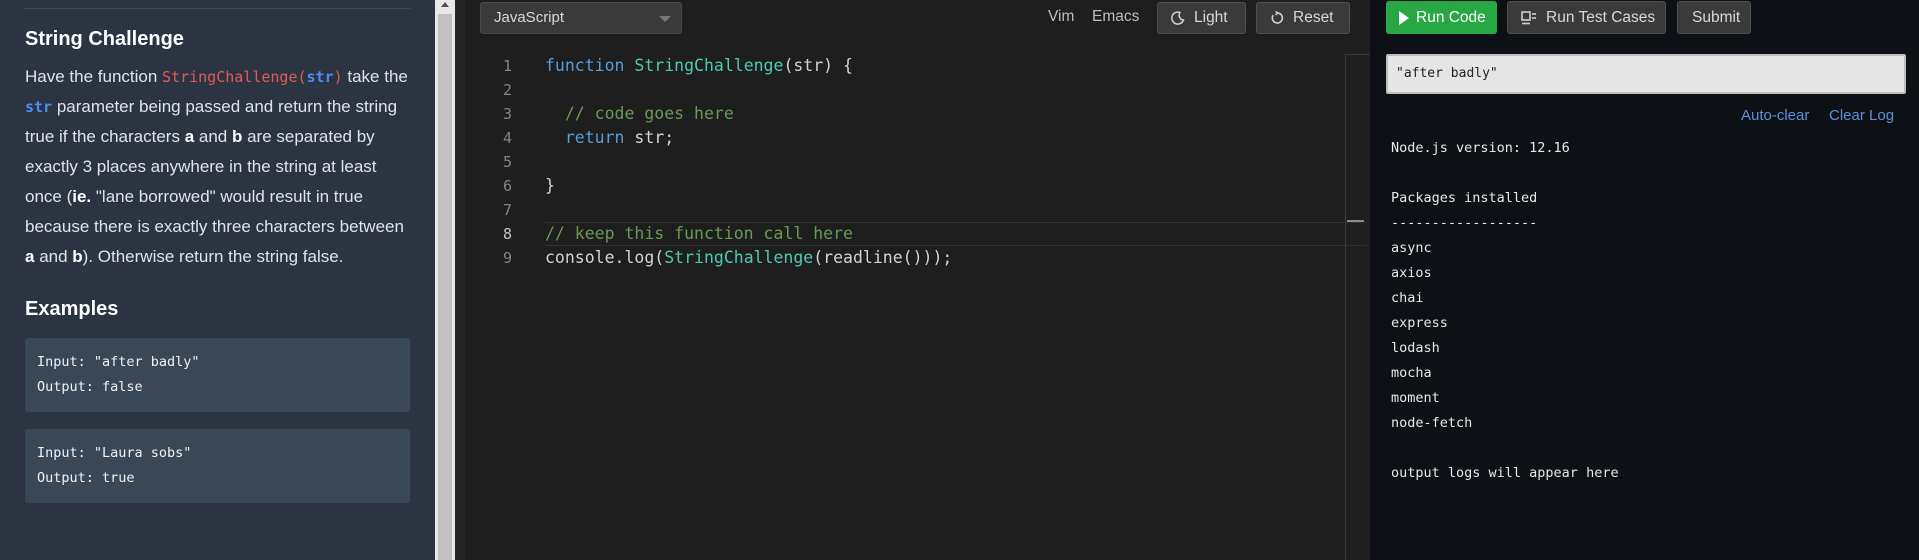 This screenshot has height=560, width=1919. What do you see at coordinates (1419, 323) in the screenshot?
I see `console-line: express` at bounding box center [1419, 323].